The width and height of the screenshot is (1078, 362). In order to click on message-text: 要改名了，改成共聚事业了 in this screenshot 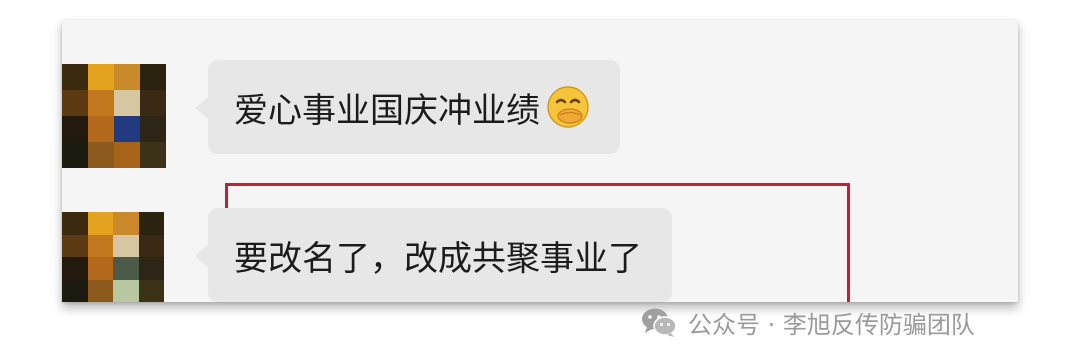, I will do `click(438, 258)`.